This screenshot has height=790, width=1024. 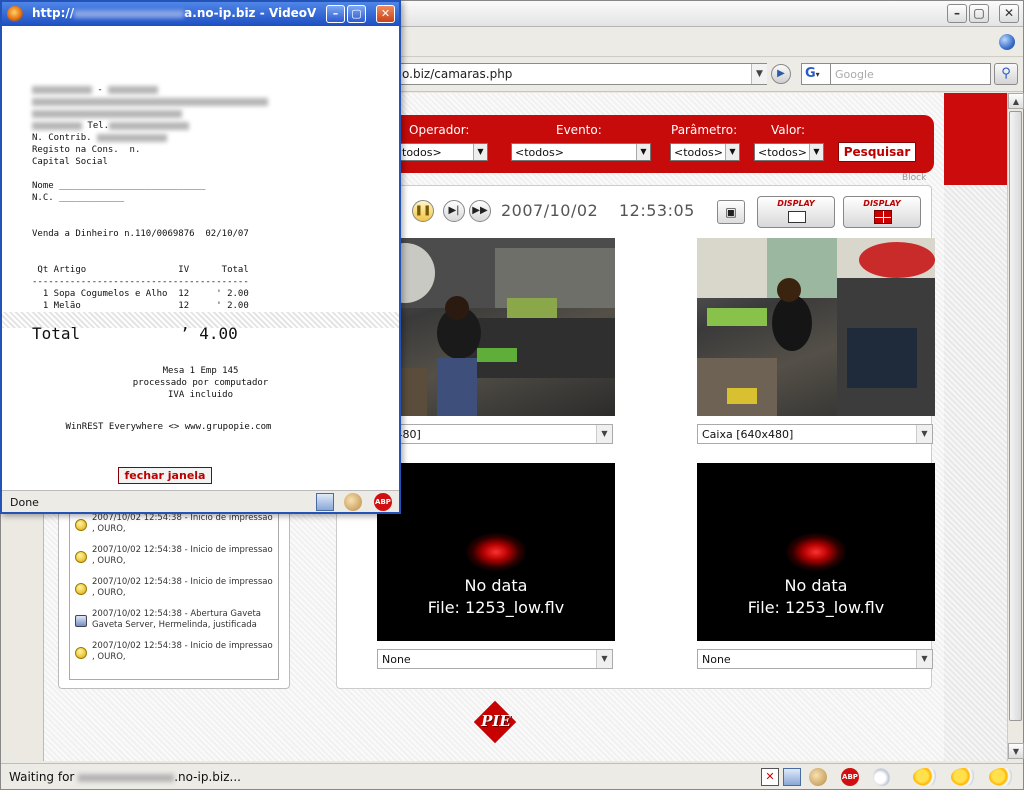 What do you see at coordinates (335, 14) in the screenshot?
I see `popup-minimize-button: –` at bounding box center [335, 14].